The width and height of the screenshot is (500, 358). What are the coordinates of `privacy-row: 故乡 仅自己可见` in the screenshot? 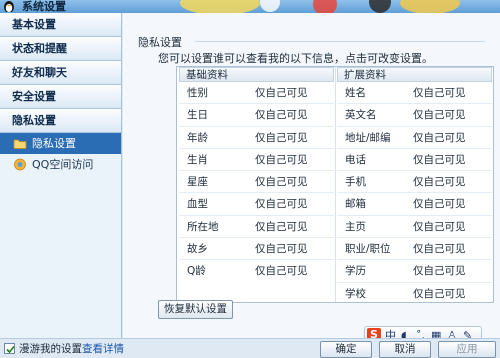 It's located at (256, 249).